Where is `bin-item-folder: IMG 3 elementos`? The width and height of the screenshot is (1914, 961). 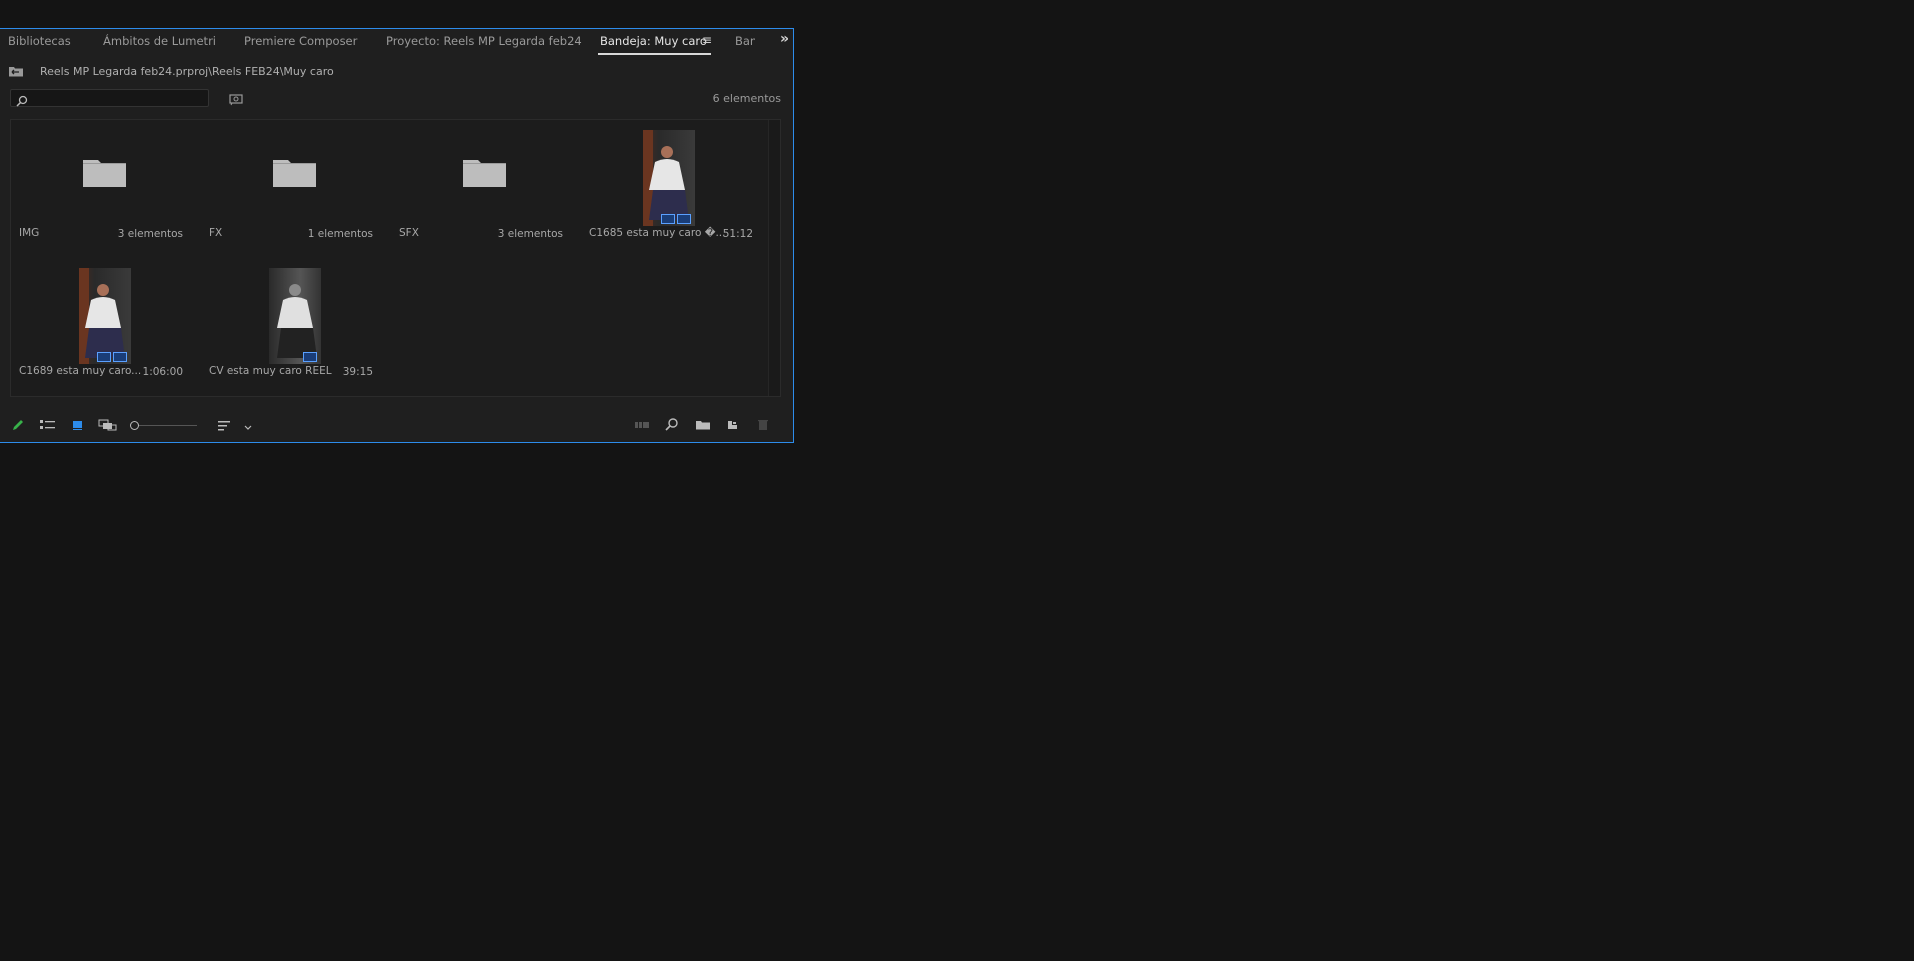
bin-item-folder: IMG 3 elementos is located at coordinates (101, 184).